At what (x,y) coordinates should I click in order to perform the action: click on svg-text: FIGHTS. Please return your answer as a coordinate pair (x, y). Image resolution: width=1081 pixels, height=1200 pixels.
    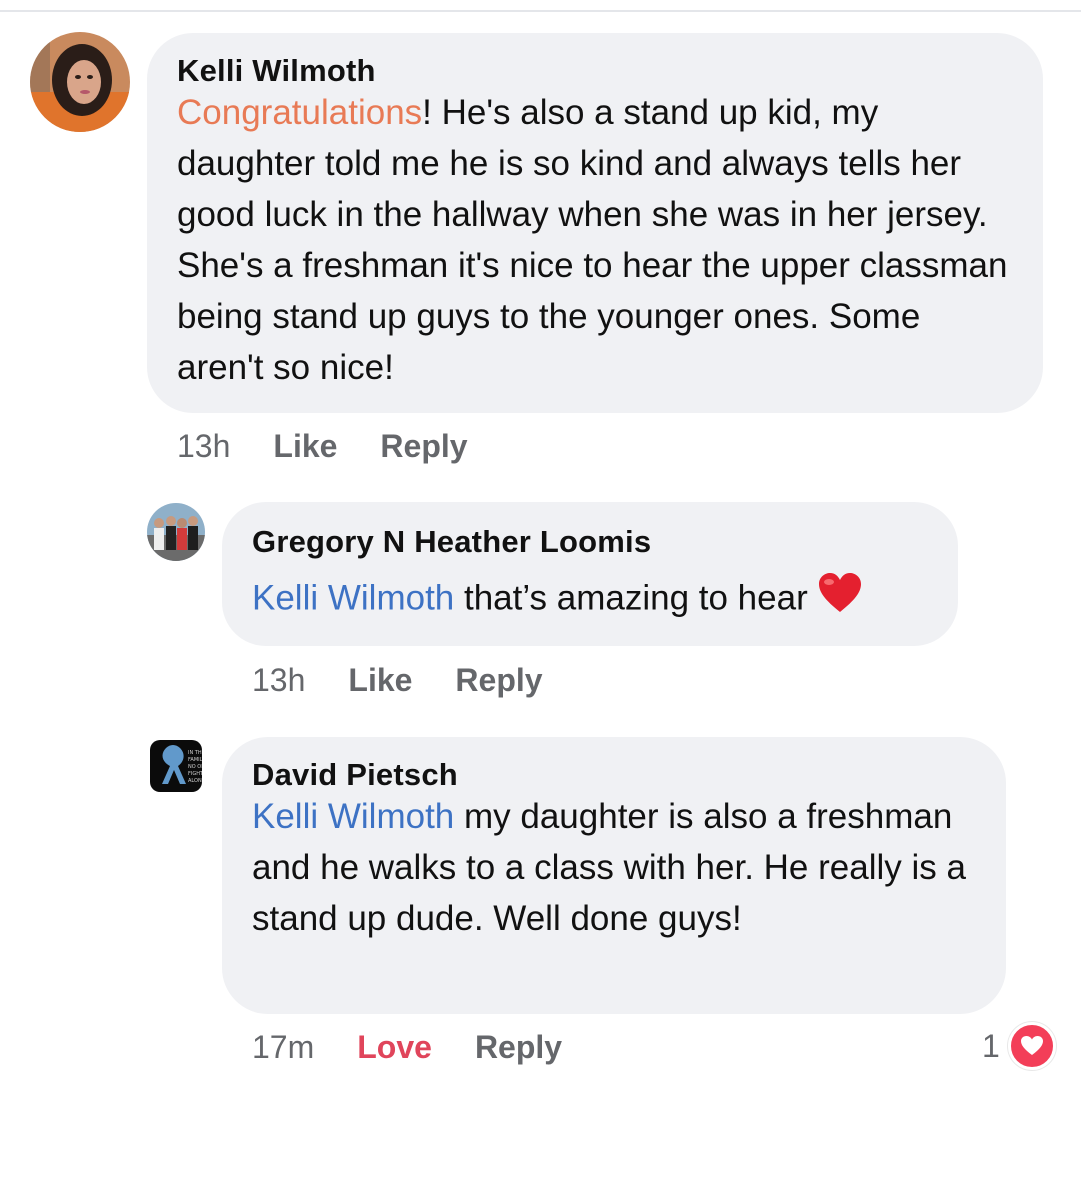
    Looking at the image, I should click on (195, 774).